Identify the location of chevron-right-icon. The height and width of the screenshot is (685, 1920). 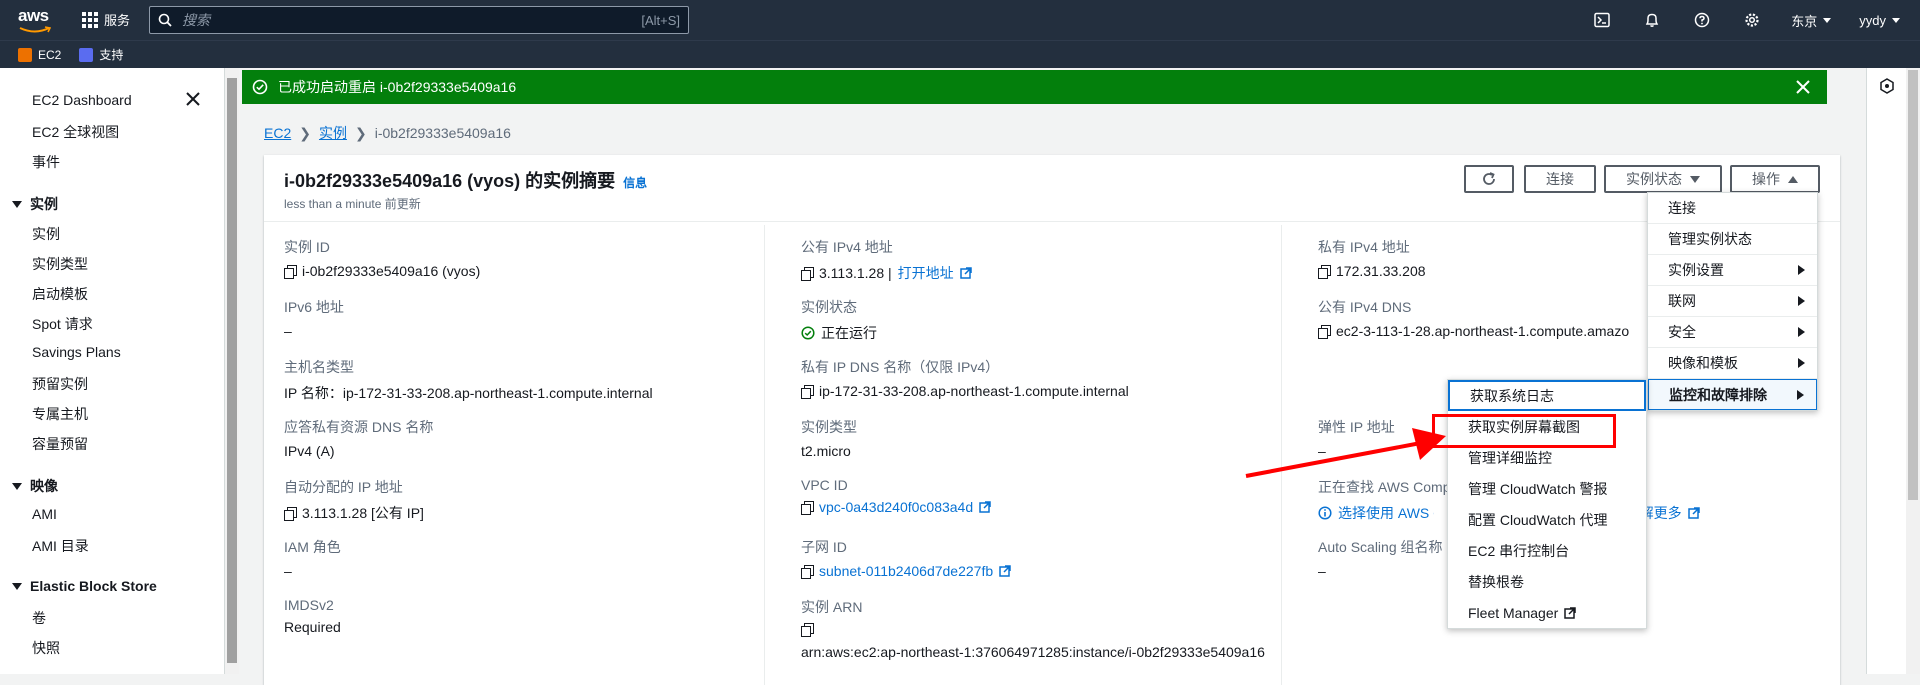
(1801, 270).